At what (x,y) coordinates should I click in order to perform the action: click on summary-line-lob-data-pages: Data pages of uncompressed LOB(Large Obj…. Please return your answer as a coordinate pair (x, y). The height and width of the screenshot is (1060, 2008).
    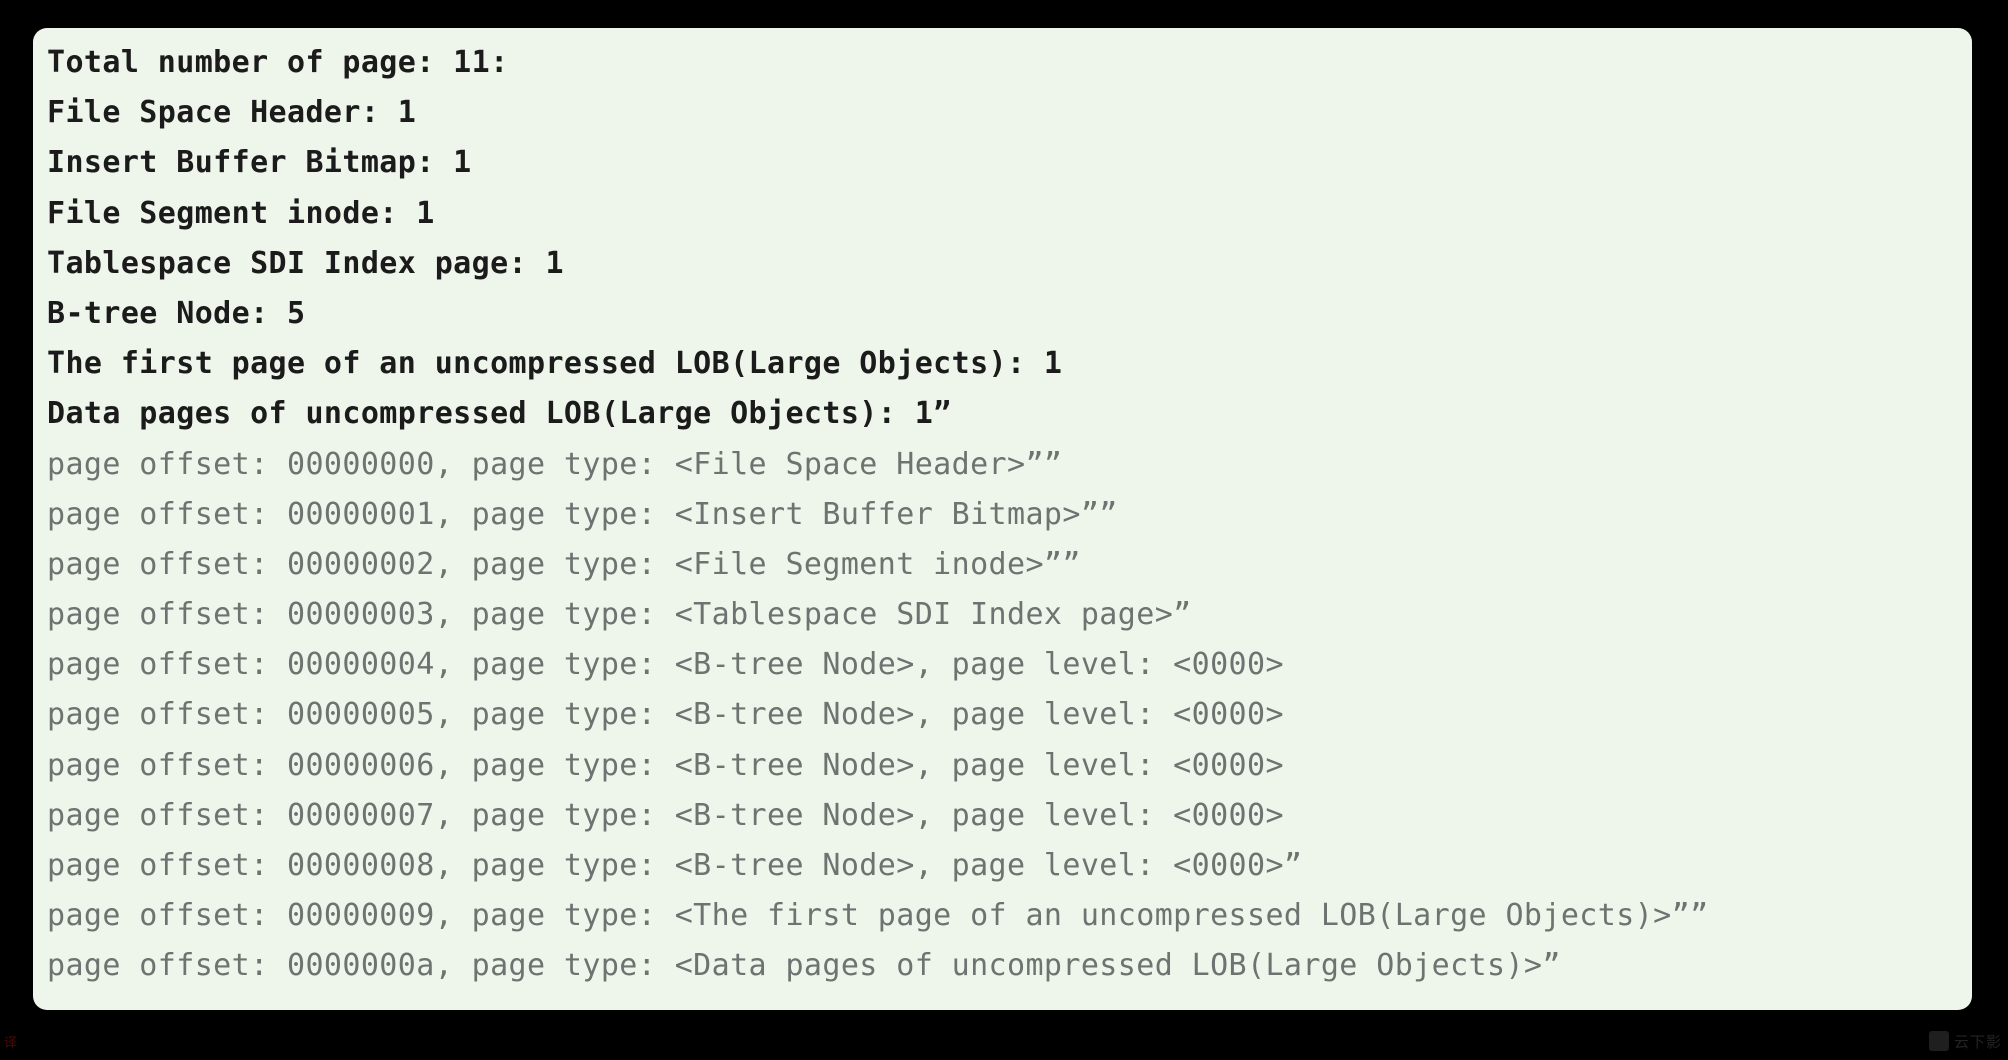
    Looking at the image, I should click on (499, 414).